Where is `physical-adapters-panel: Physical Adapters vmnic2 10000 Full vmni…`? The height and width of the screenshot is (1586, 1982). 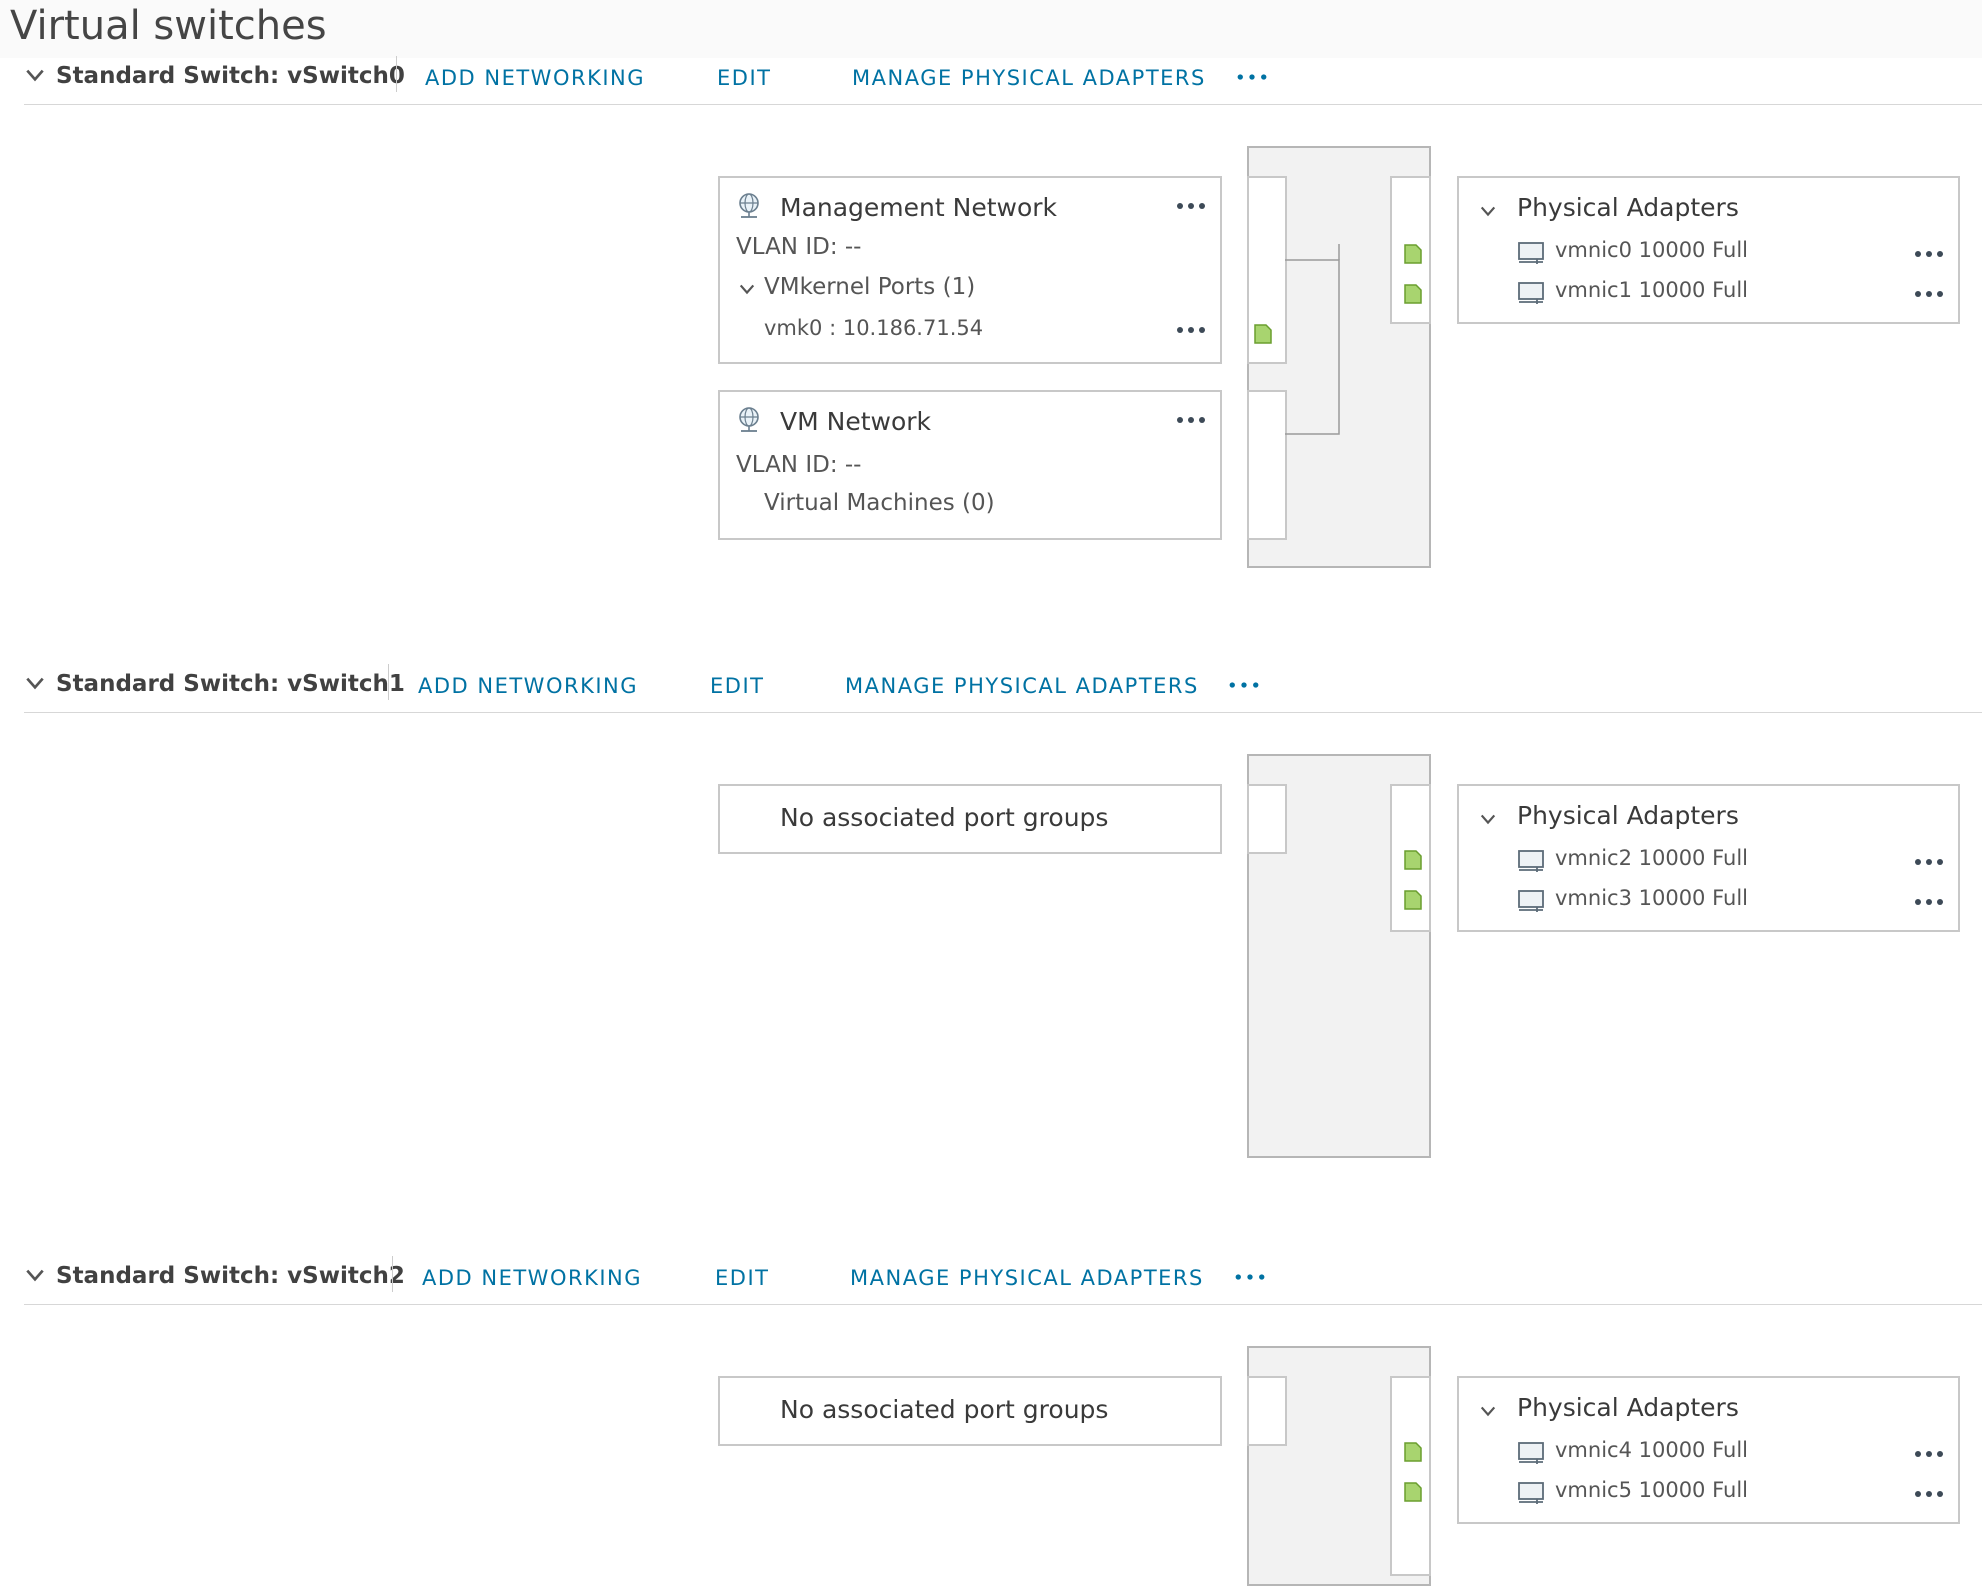
physical-adapters-panel: Physical Adapters vmnic2 10000 Full vmni… is located at coordinates (1708, 858).